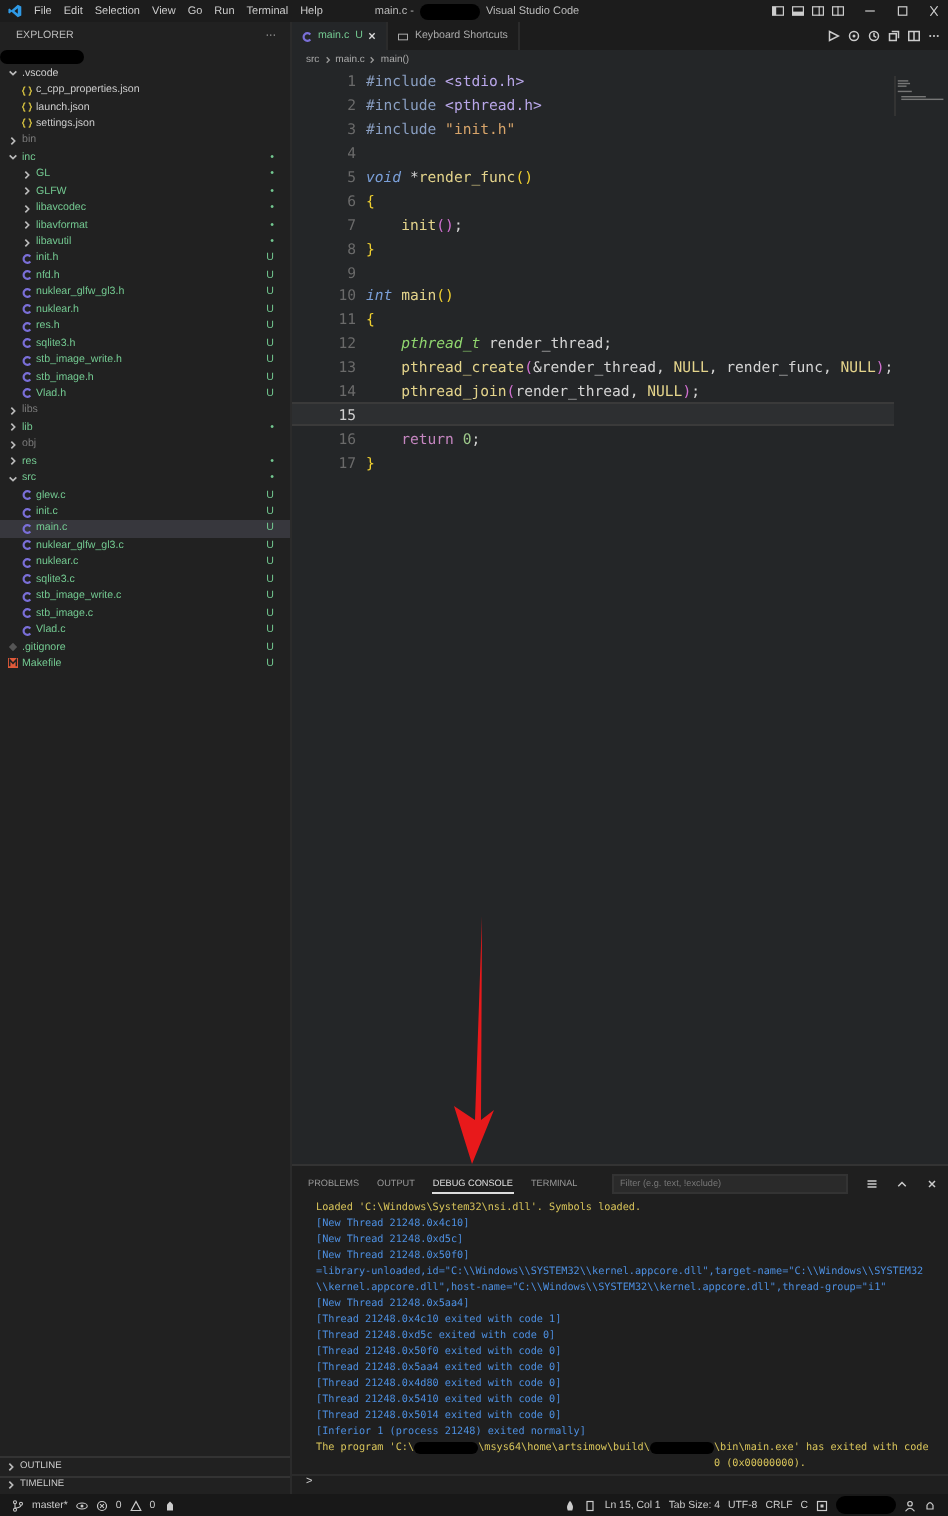 The height and width of the screenshot is (1516, 948). What do you see at coordinates (13, 663) in the screenshot?
I see `m-file-icon` at bounding box center [13, 663].